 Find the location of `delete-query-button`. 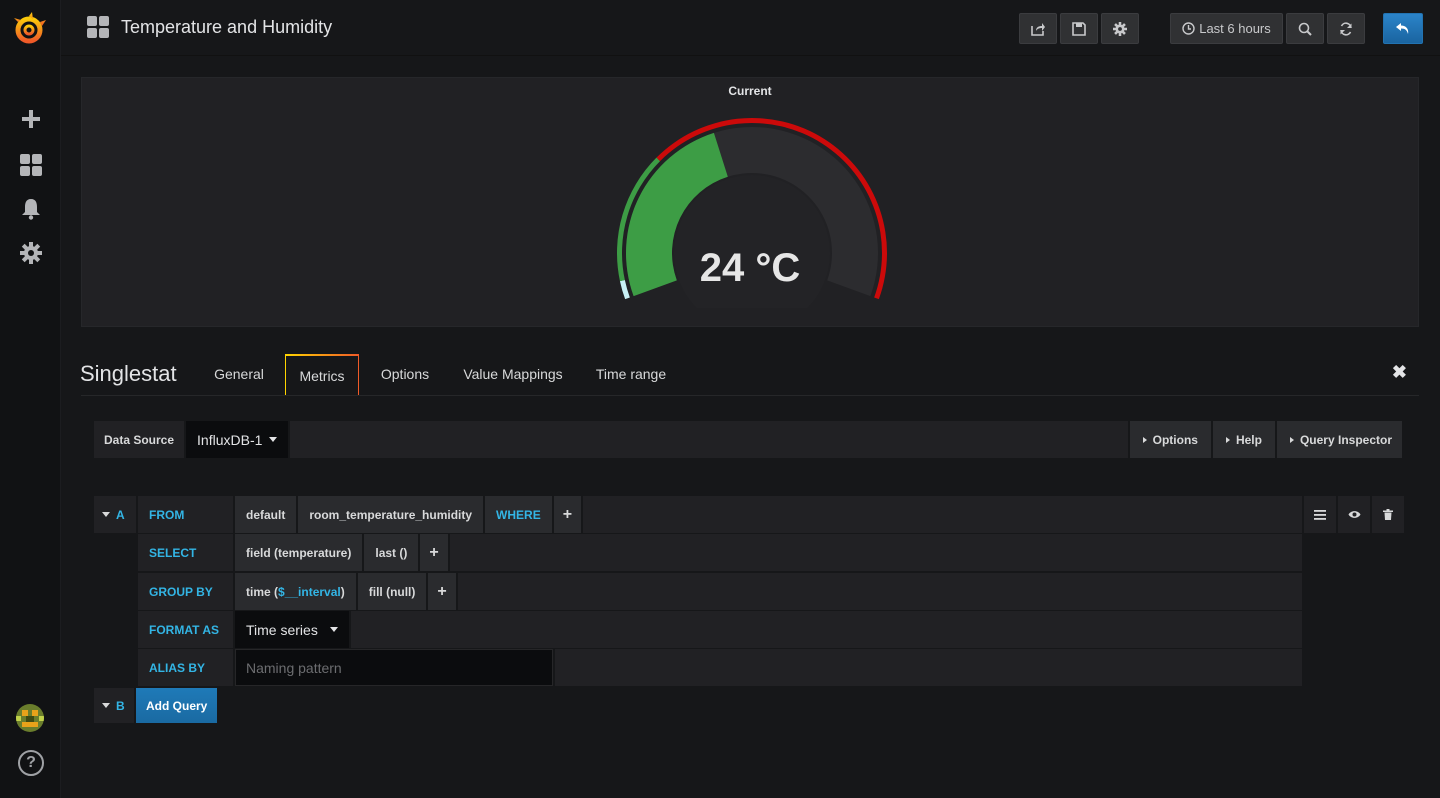

delete-query-button is located at coordinates (1388, 514).